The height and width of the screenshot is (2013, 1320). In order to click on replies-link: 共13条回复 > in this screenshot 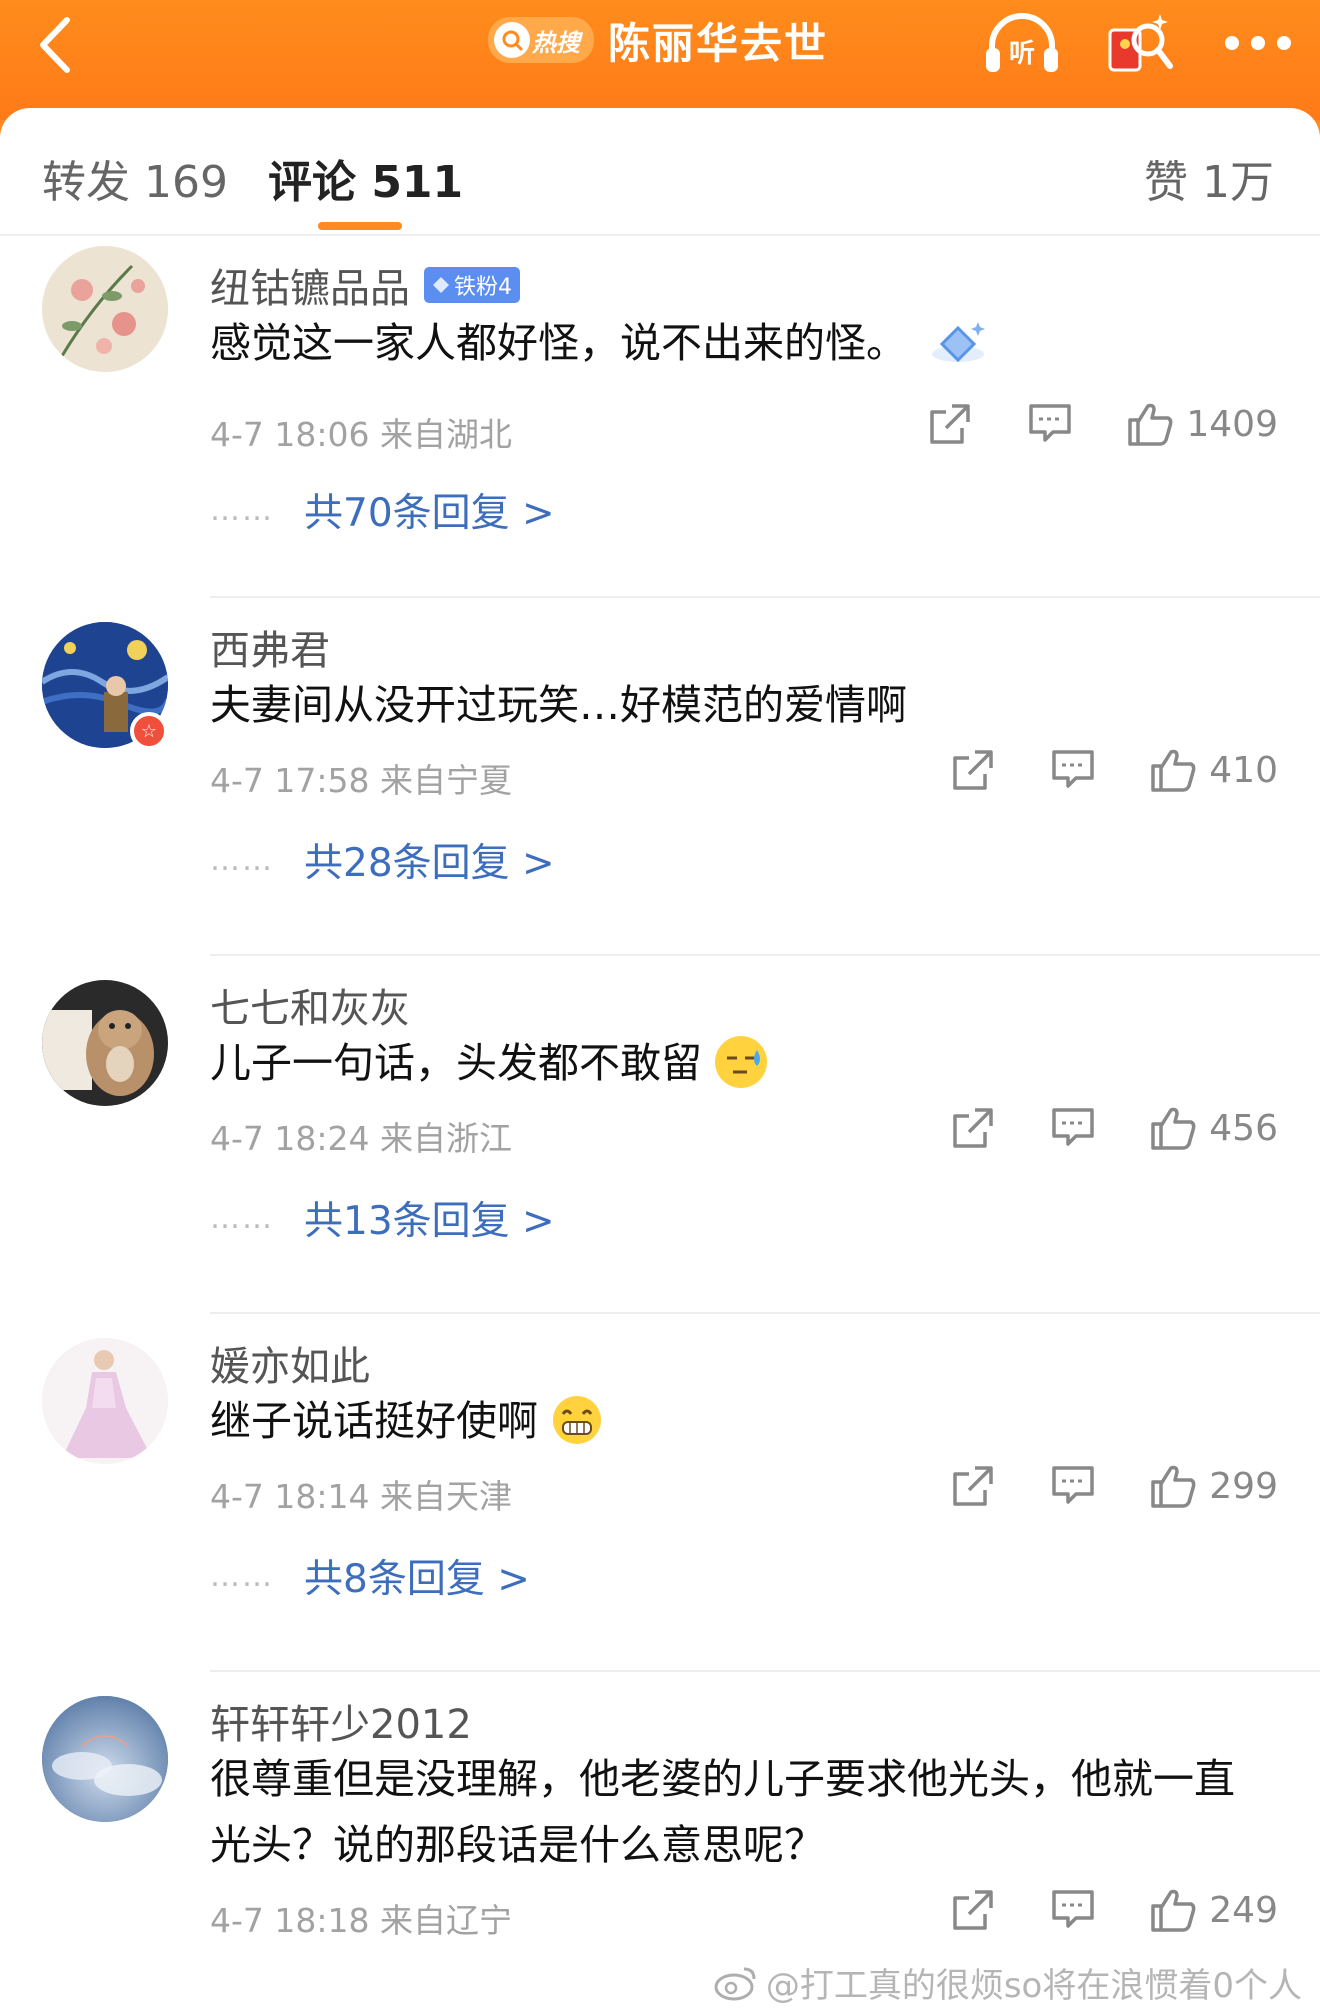, I will do `click(429, 1218)`.